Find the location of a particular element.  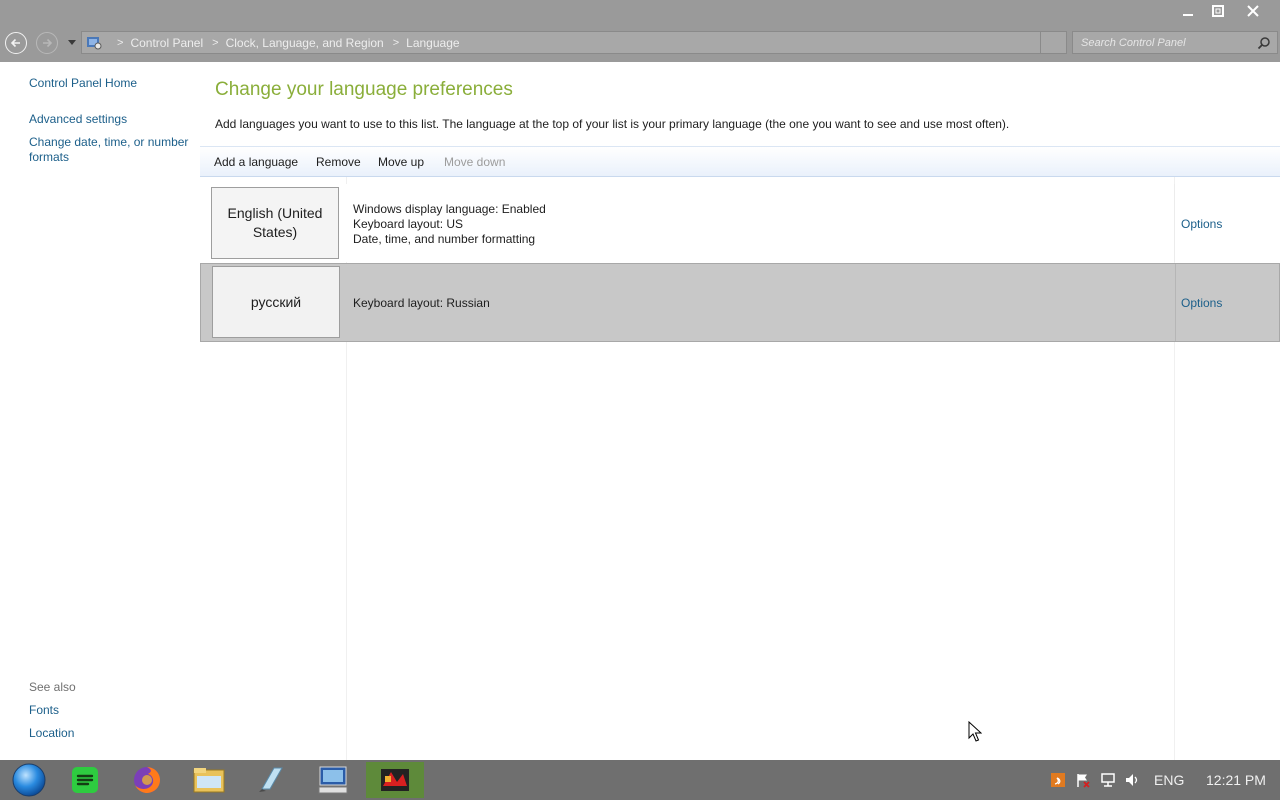

close-button is located at coordinates (1253, 11).